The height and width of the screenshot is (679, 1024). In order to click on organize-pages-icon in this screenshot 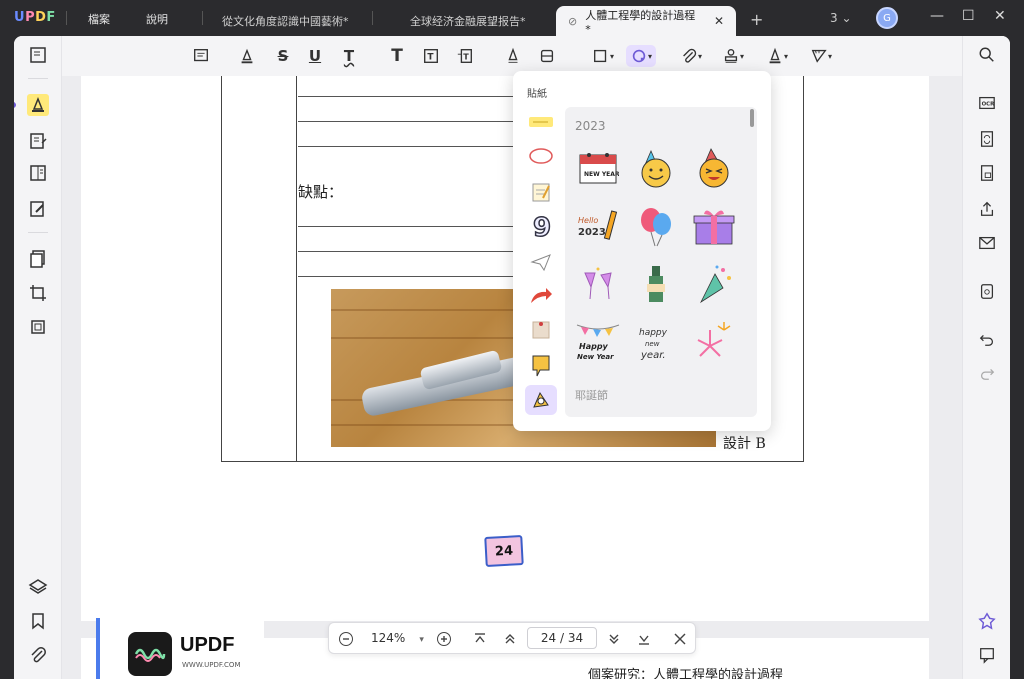, I will do `click(38, 259)`.